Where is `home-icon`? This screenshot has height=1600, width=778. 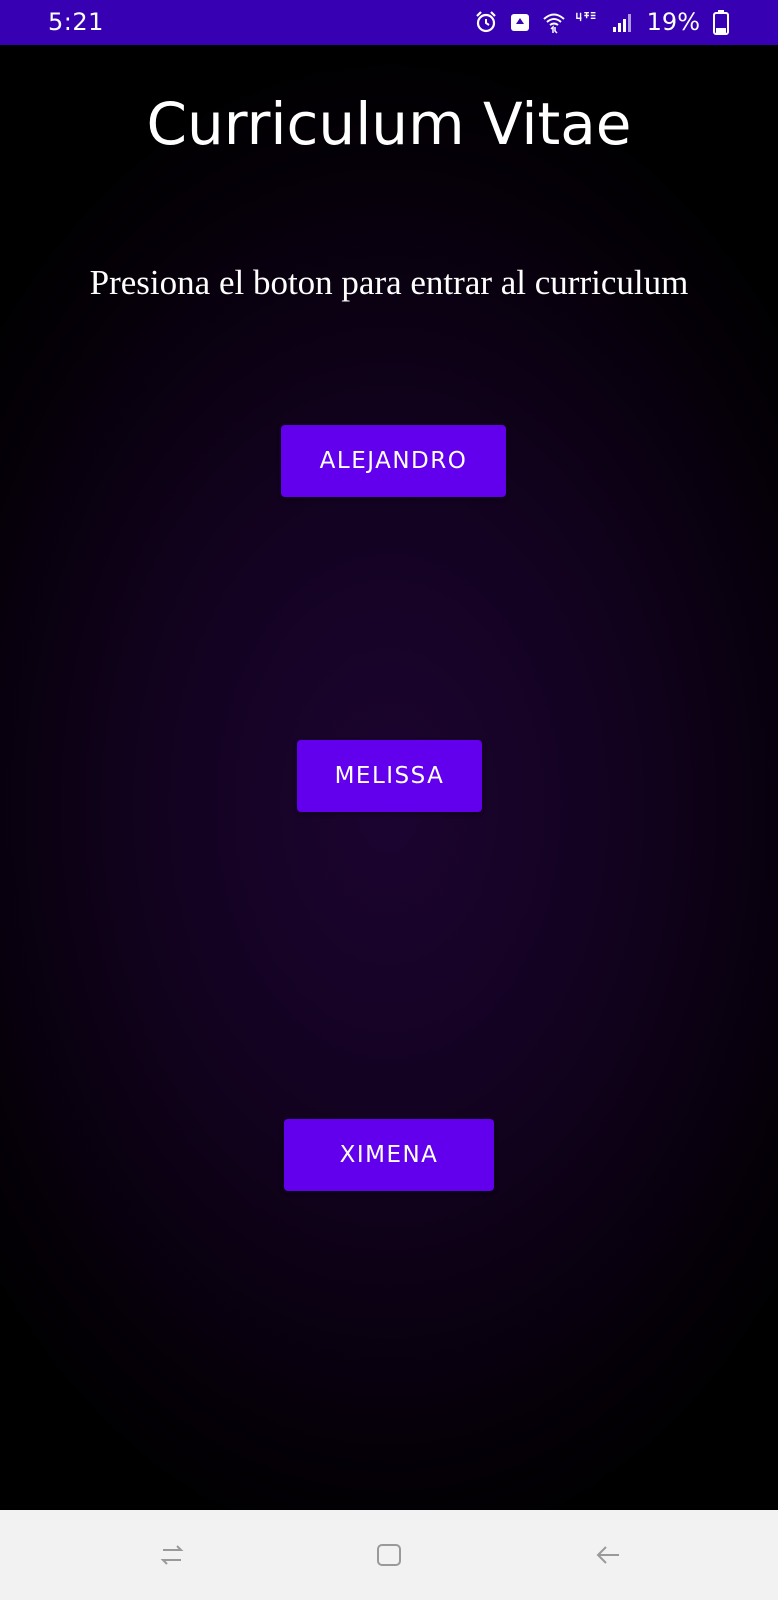 home-icon is located at coordinates (389, 1555).